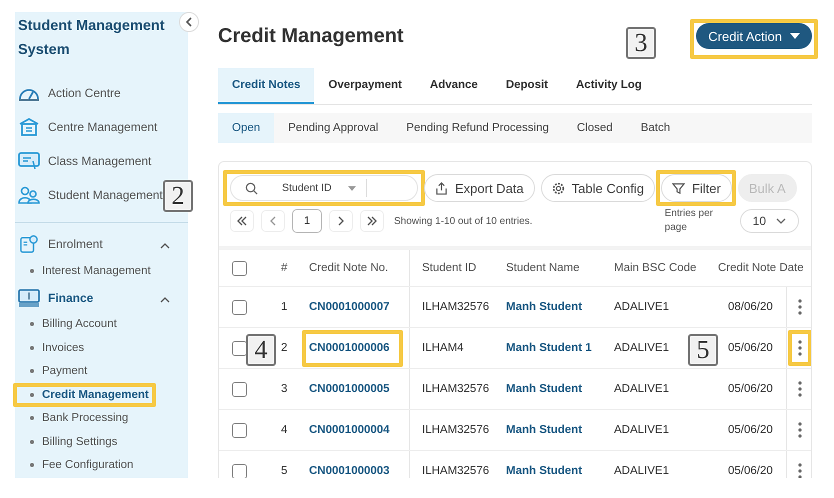  I want to click on settings-icon, so click(558, 188).